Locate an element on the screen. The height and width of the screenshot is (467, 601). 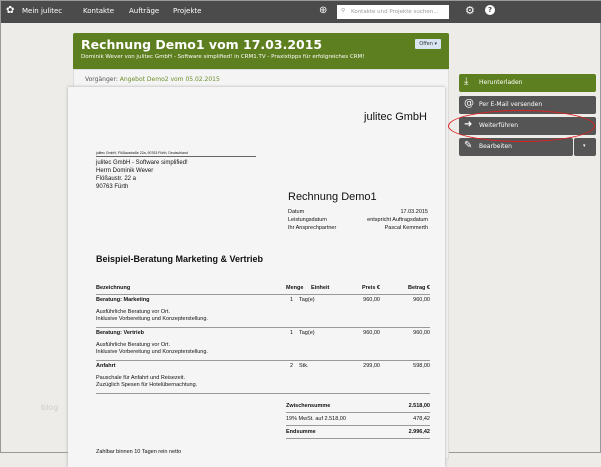
document-title: Rechnung Demo1 is located at coordinates (332, 197).